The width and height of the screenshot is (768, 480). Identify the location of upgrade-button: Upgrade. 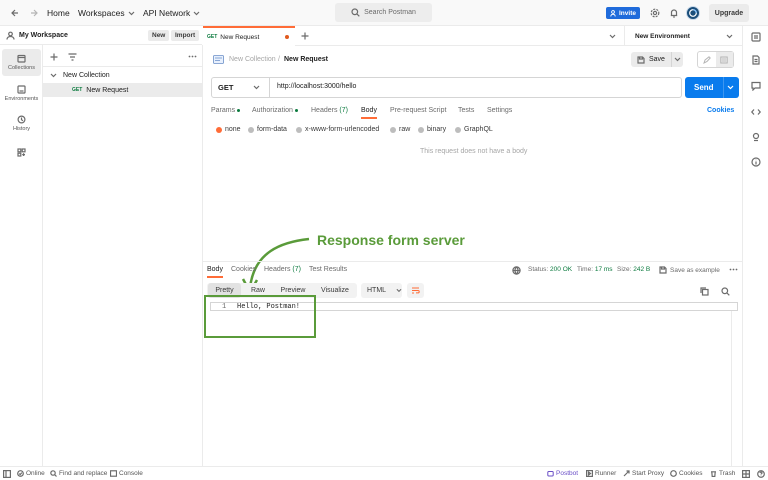
(729, 13).